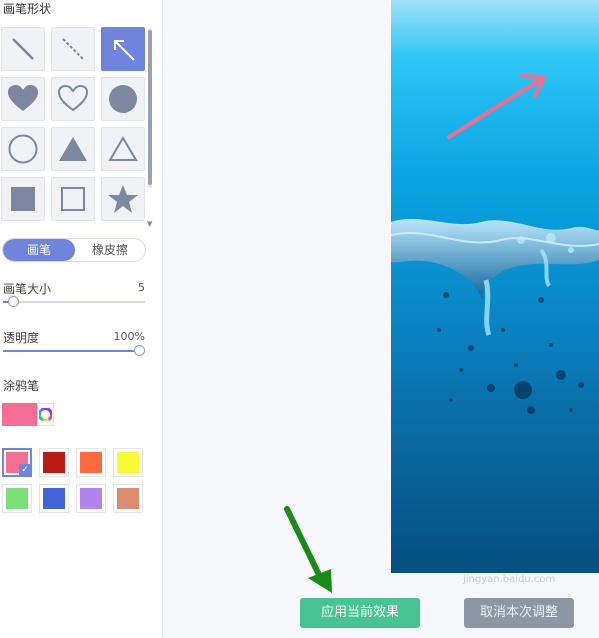  I want to click on arrow-icon, so click(124, 50).